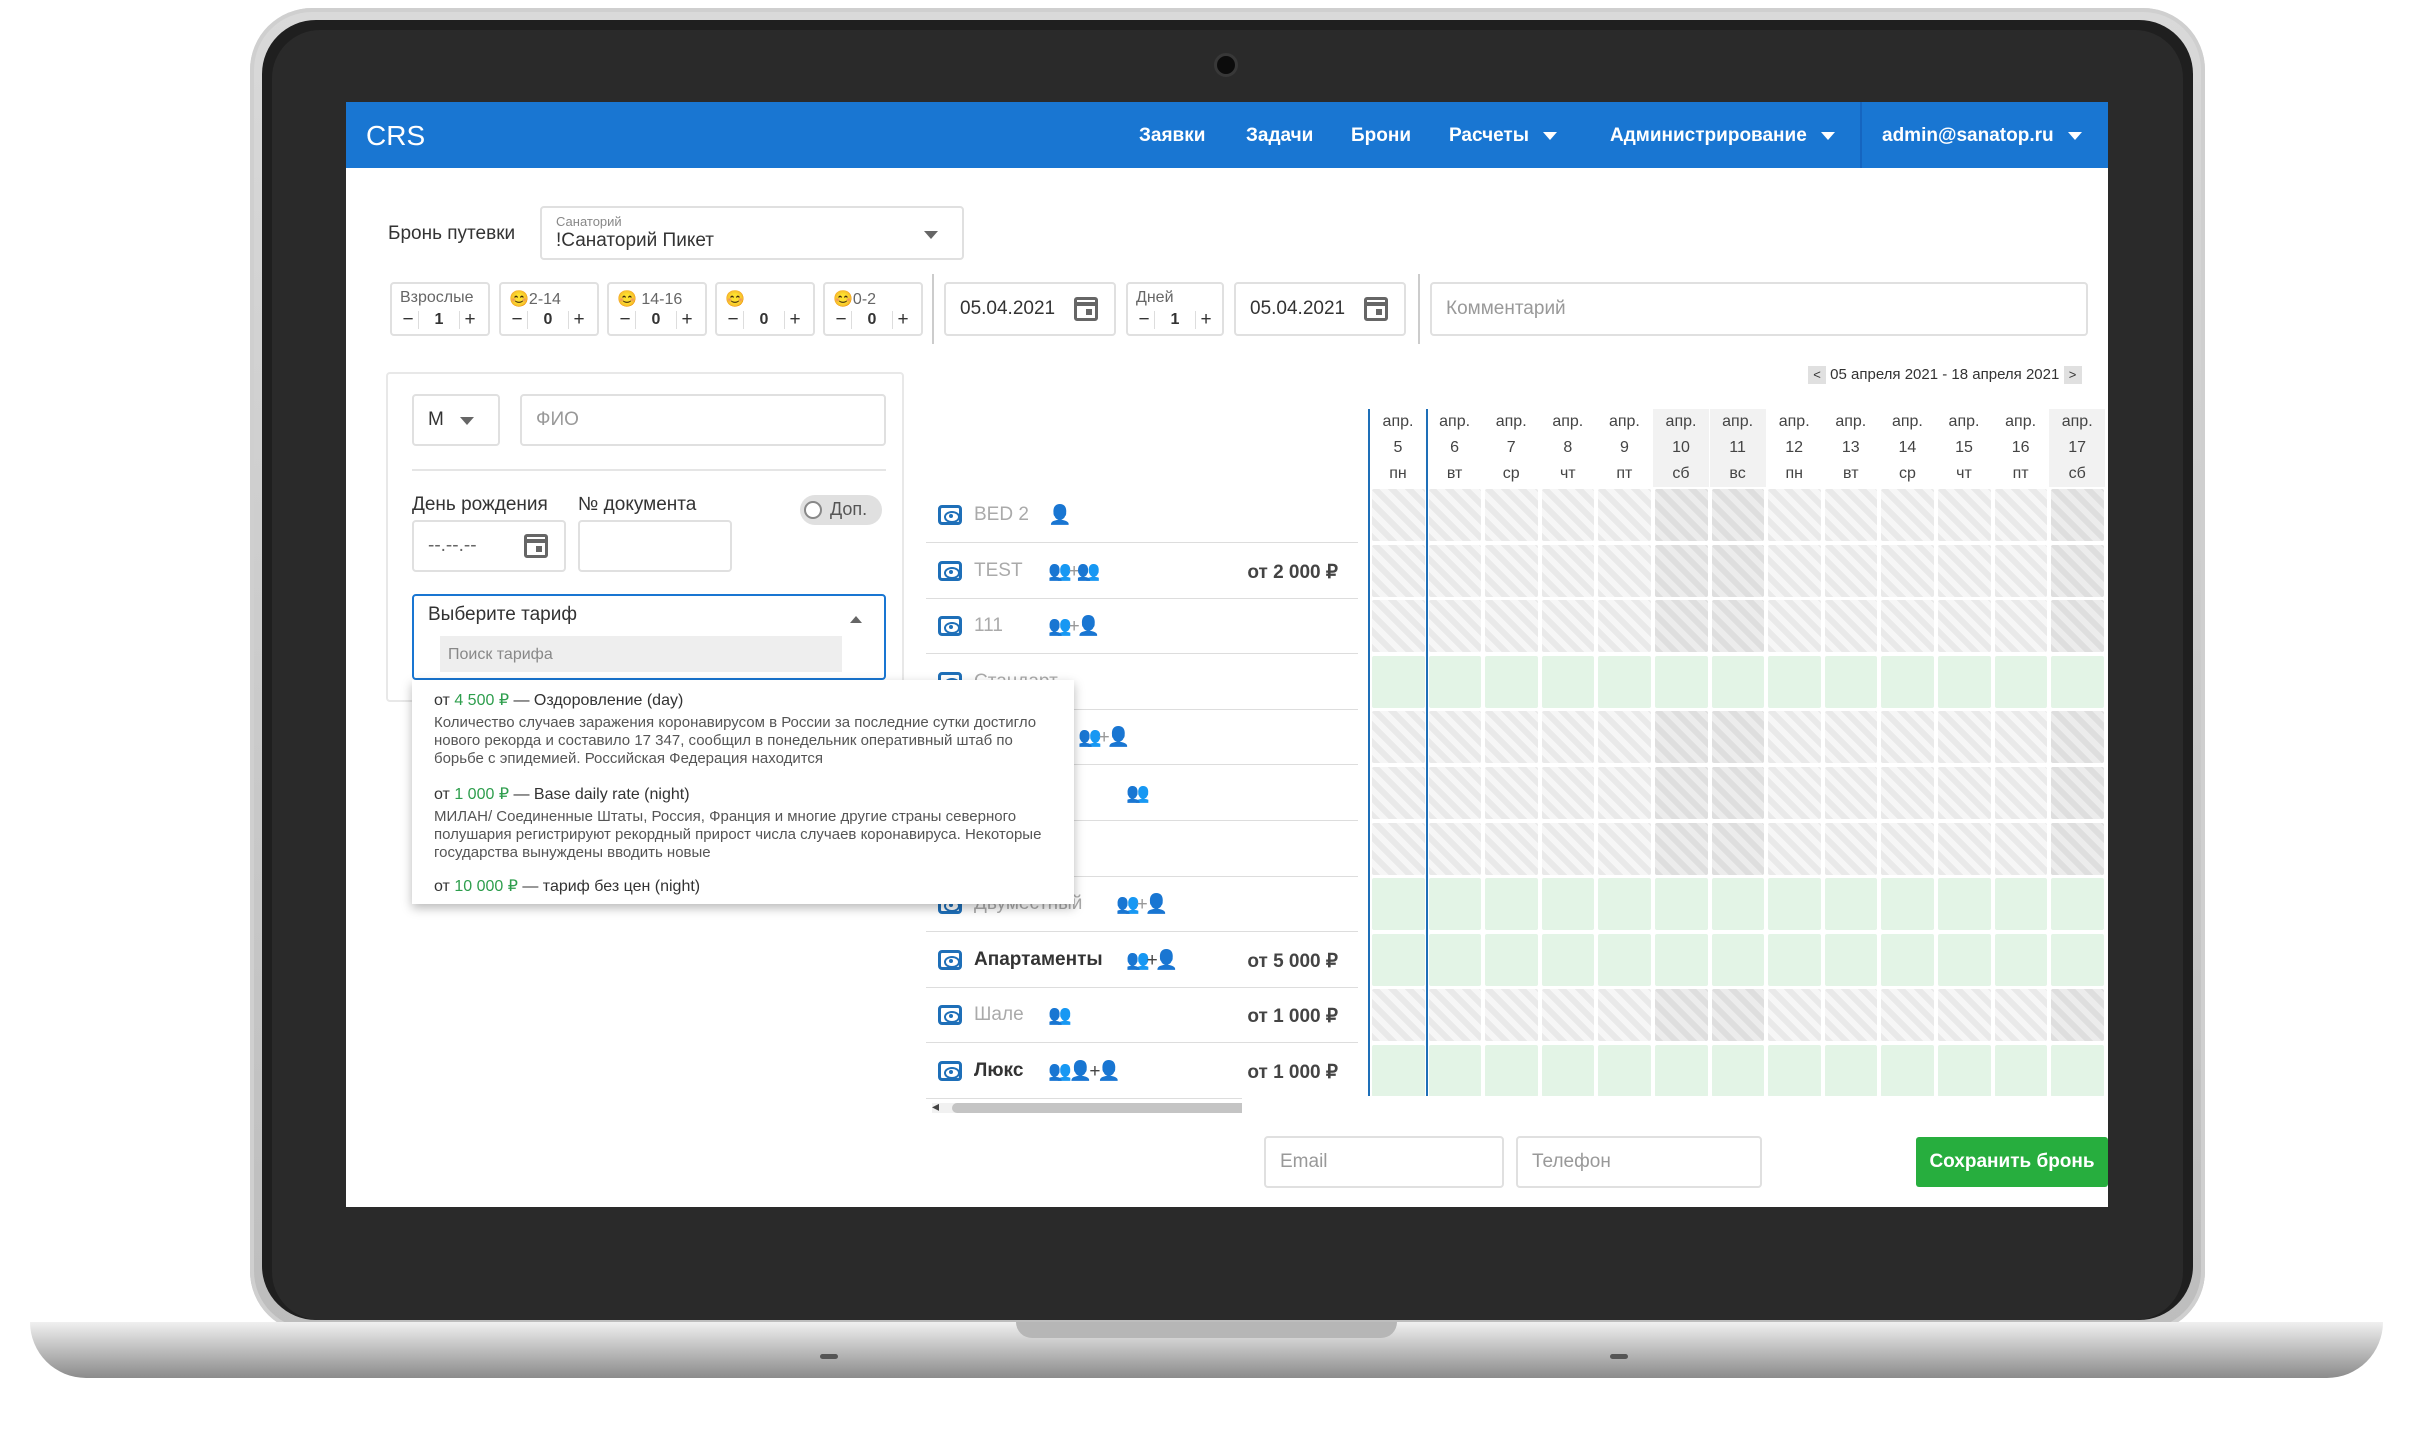 This screenshot has height=1435, width=2413. I want to click on room-row: Люкс 👥👤+👤 от 1 000 ₽, so click(1142, 1071).